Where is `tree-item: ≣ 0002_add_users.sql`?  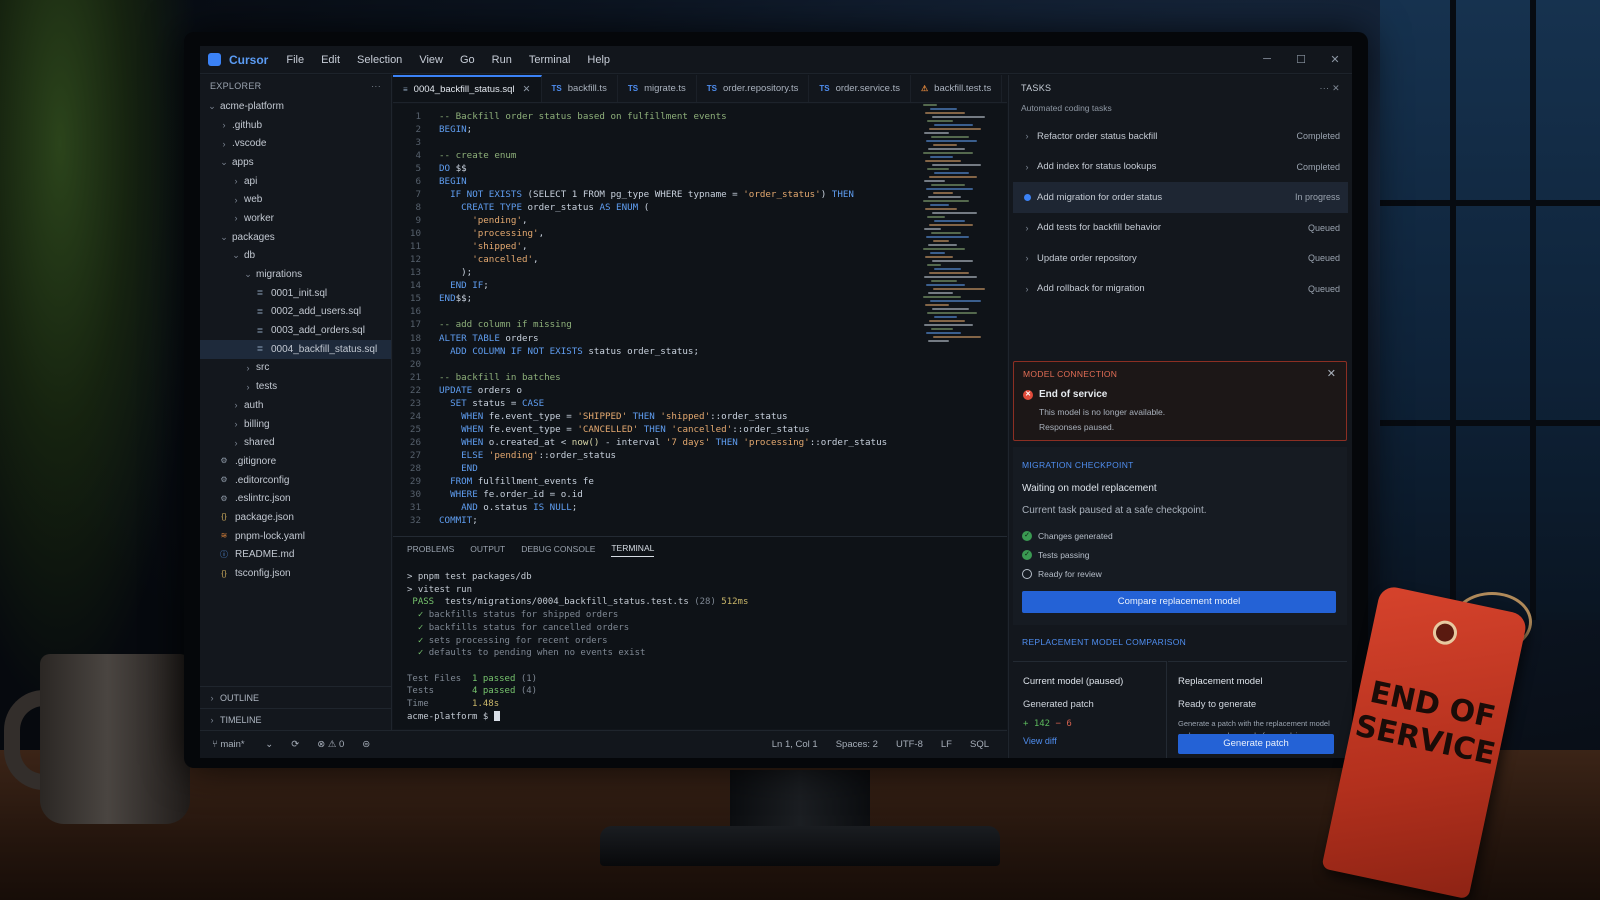 tree-item: ≣ 0002_add_users.sql is located at coordinates (295, 312).